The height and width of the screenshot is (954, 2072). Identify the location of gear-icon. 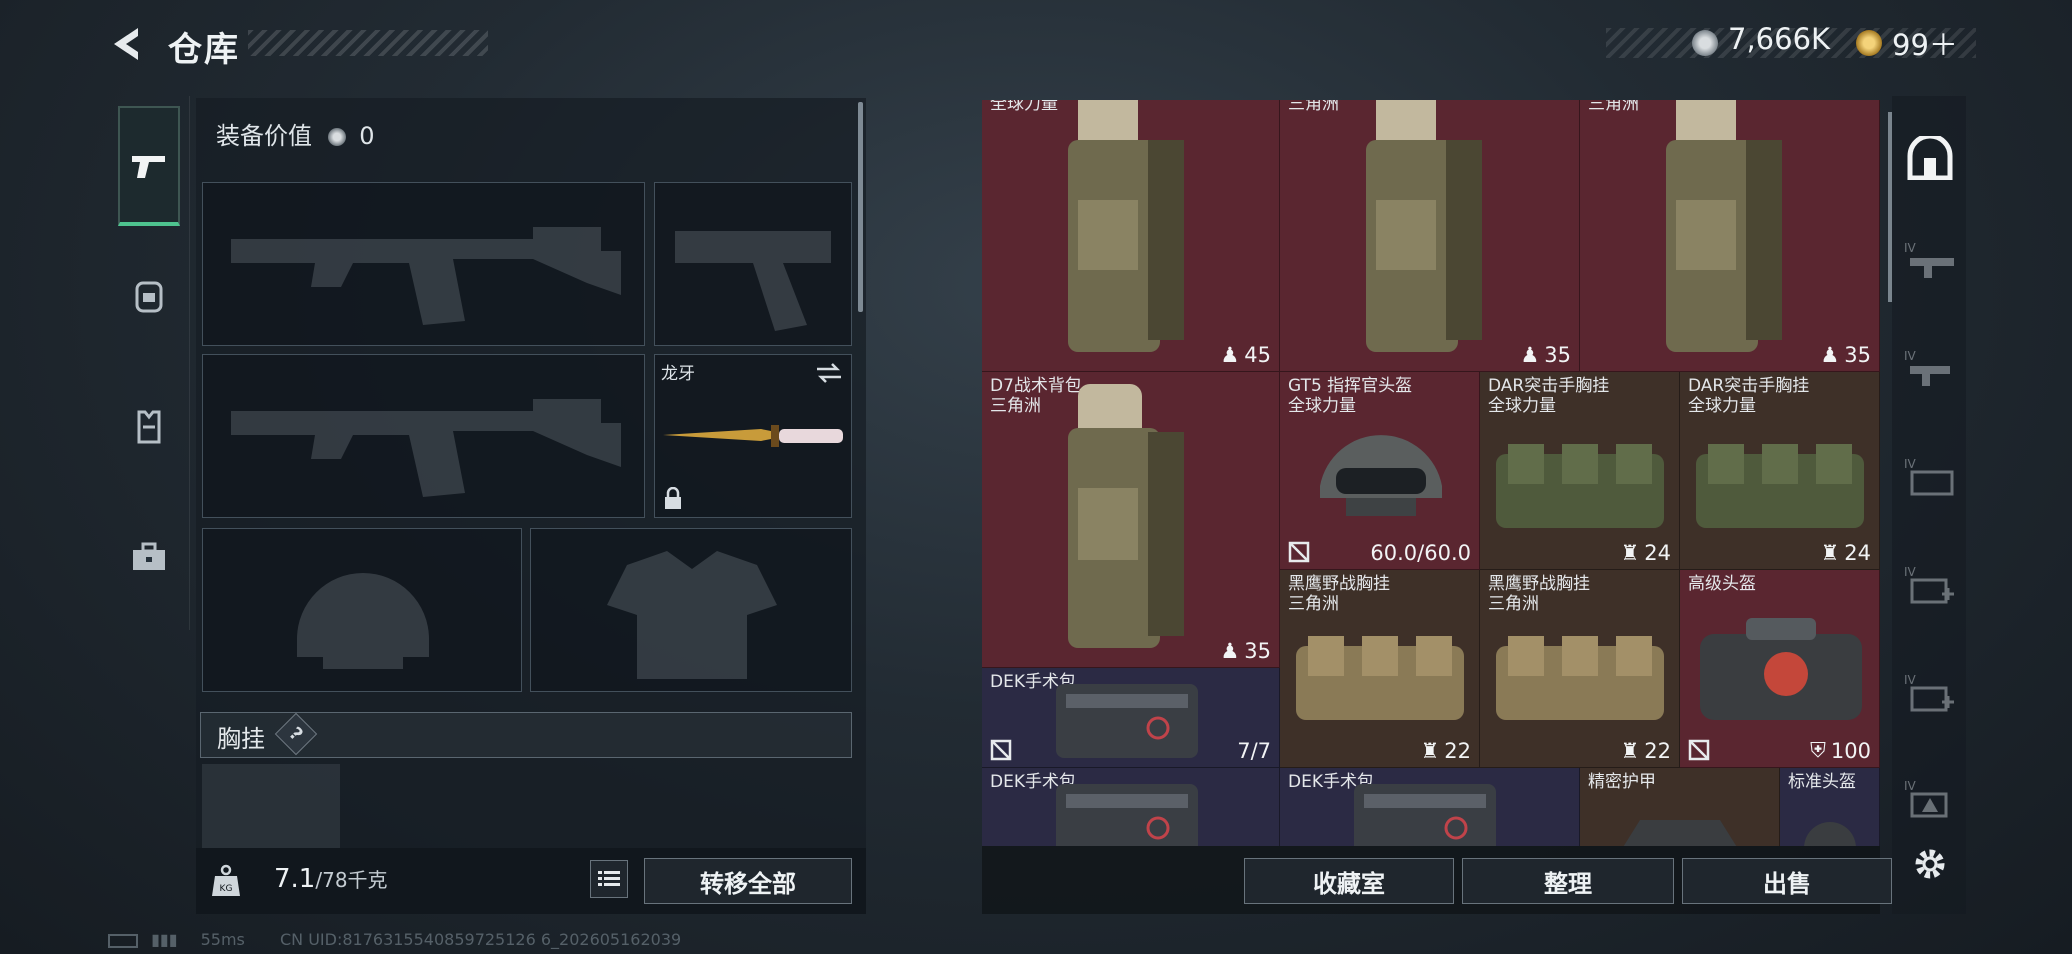
(1930, 864).